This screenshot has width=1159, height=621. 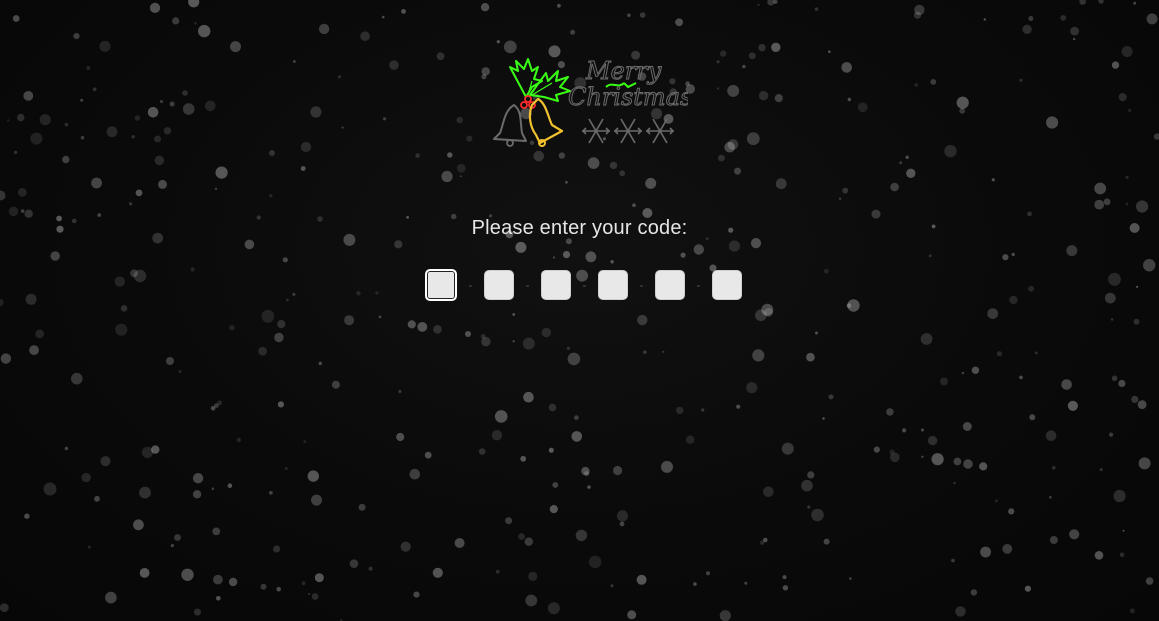 What do you see at coordinates (540, 80) in the screenshot?
I see `holly-icon` at bounding box center [540, 80].